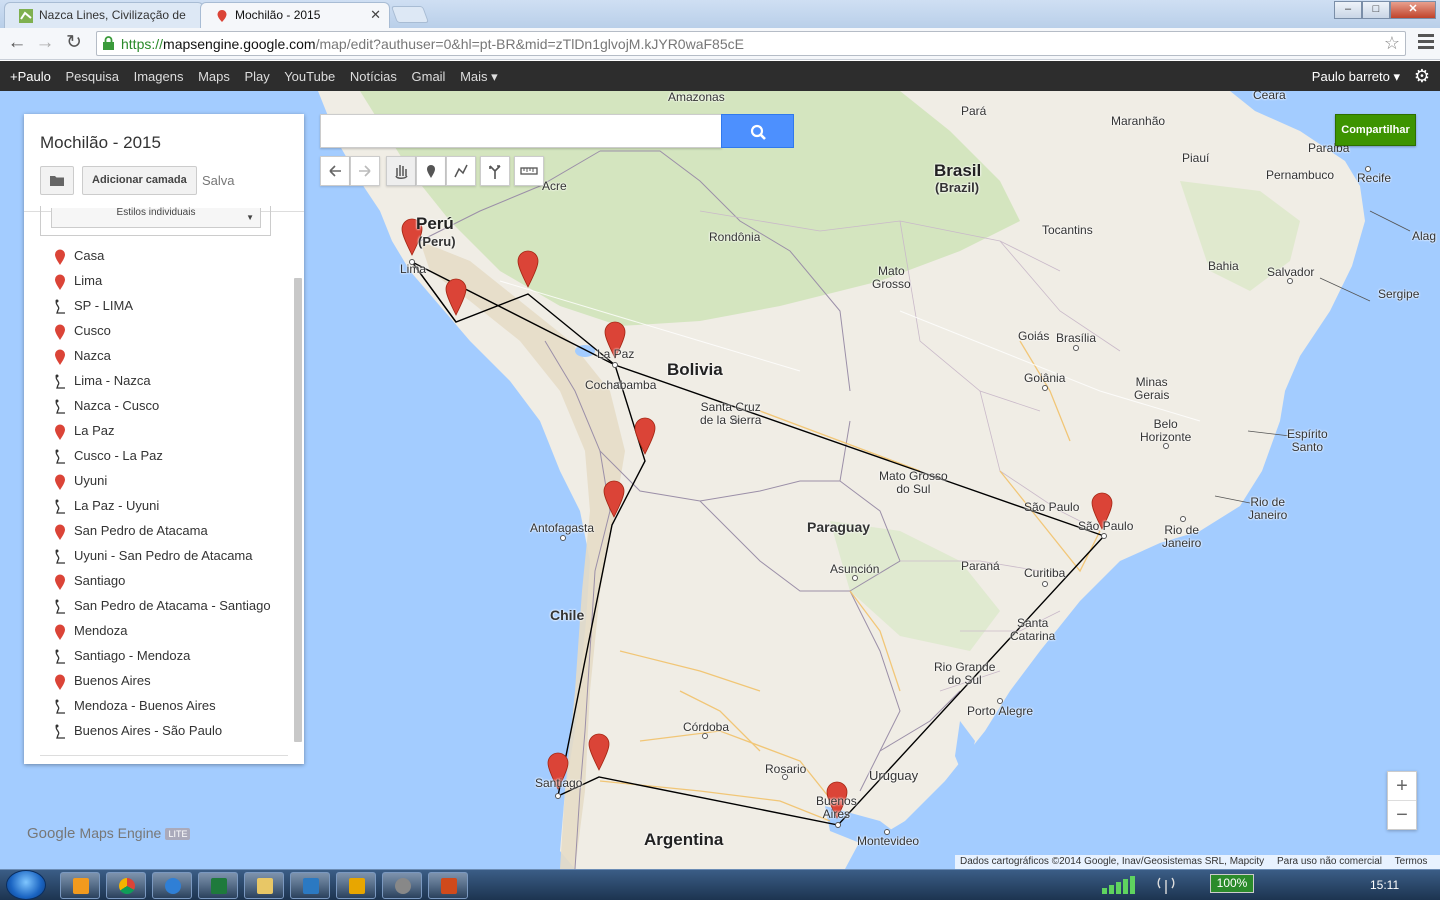 This screenshot has height=900, width=1440. Describe the element at coordinates (126, 885) in the screenshot. I see `taskbar-chrome` at that location.